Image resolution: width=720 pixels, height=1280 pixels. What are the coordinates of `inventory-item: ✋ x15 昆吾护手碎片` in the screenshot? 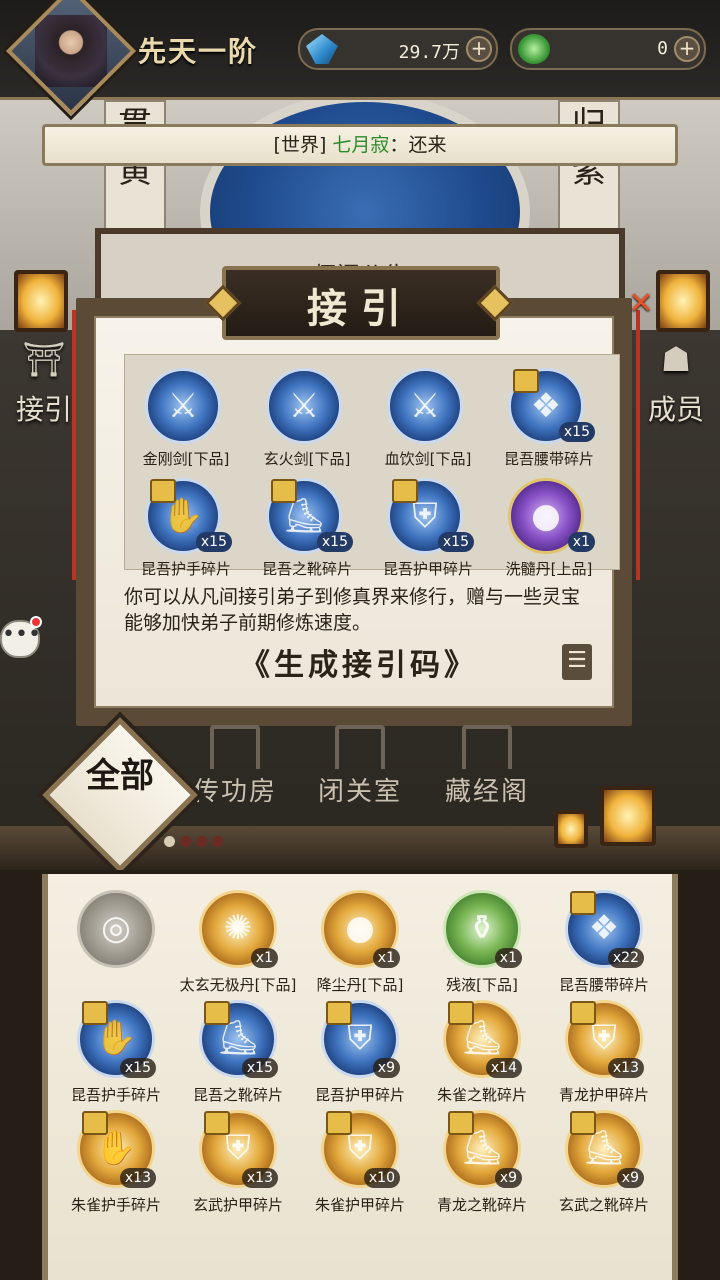 It's located at (116, 1050).